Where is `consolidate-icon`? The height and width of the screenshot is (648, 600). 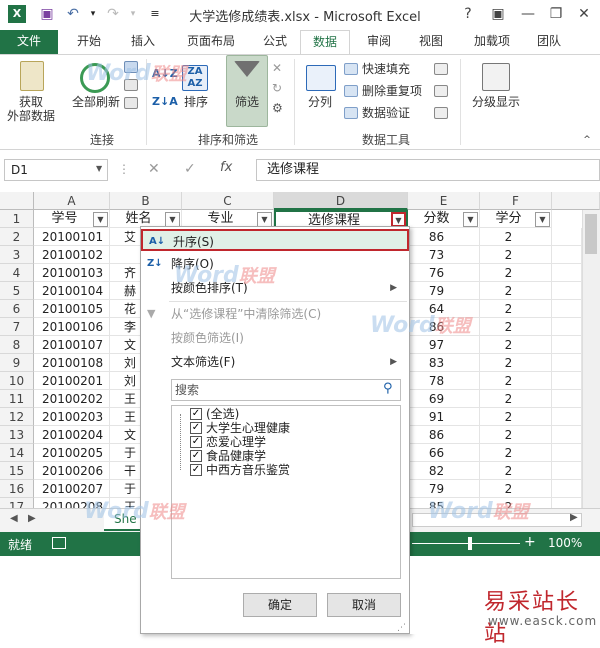 consolidate-icon is located at coordinates (441, 69).